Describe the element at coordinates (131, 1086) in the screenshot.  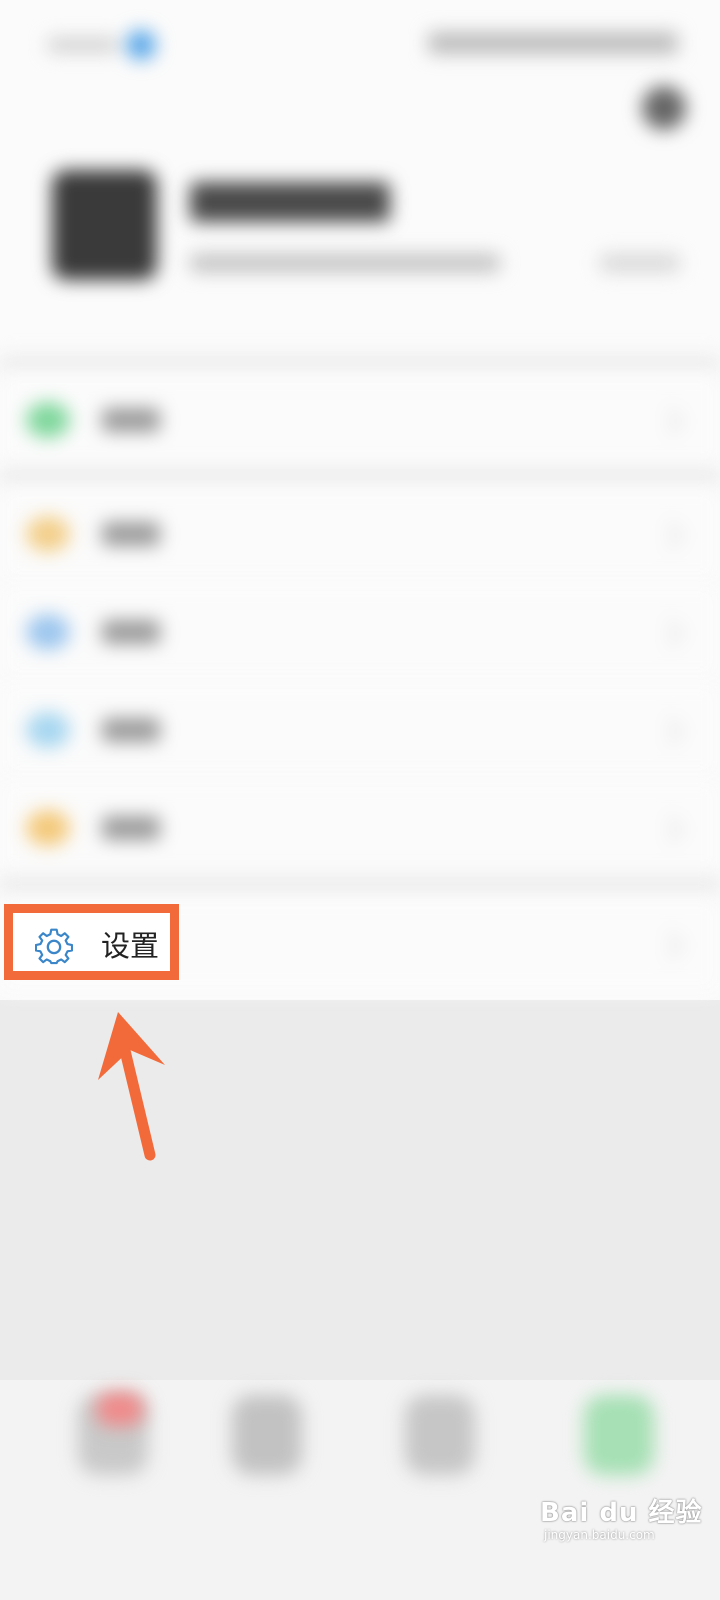
I see `arrow-up-icon` at that location.